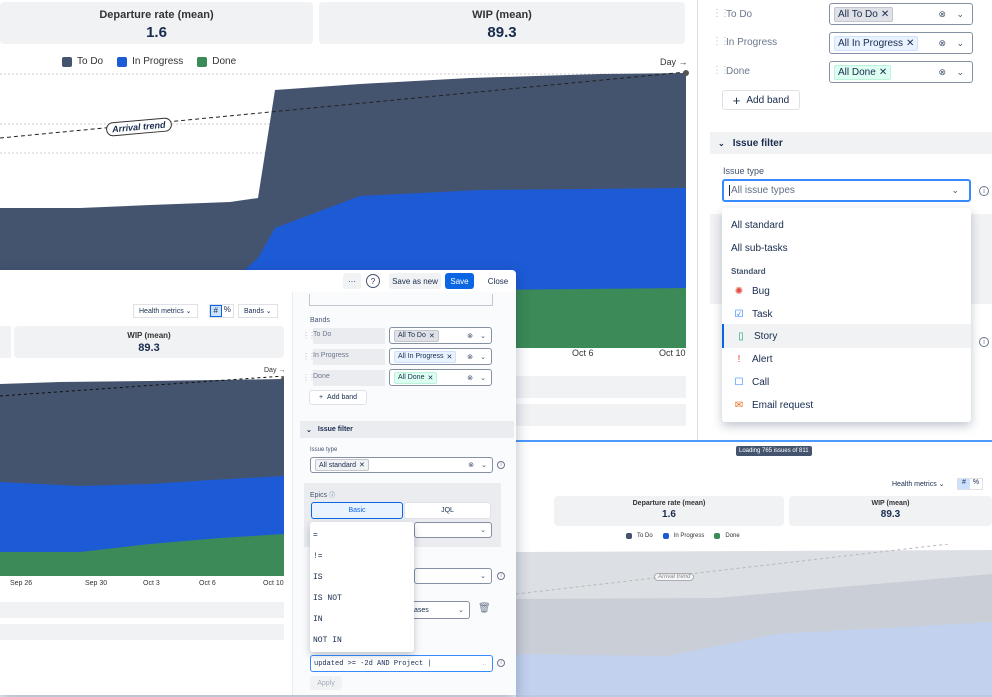  I want to click on bands-select: Bands ⌄, so click(258, 311).